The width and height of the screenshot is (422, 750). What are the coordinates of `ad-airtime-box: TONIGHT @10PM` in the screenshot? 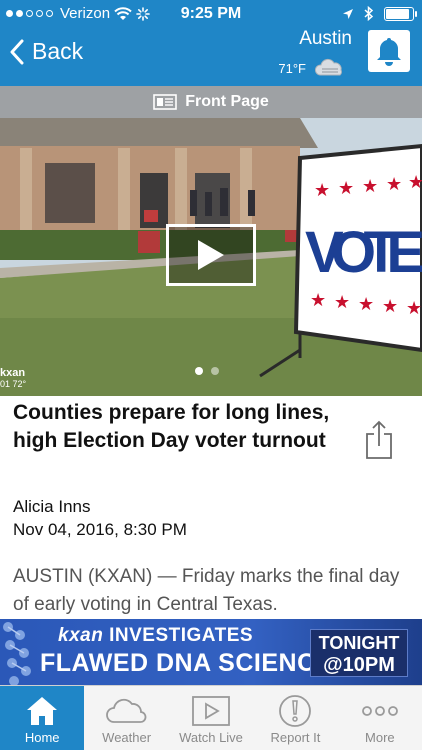 It's located at (359, 653).